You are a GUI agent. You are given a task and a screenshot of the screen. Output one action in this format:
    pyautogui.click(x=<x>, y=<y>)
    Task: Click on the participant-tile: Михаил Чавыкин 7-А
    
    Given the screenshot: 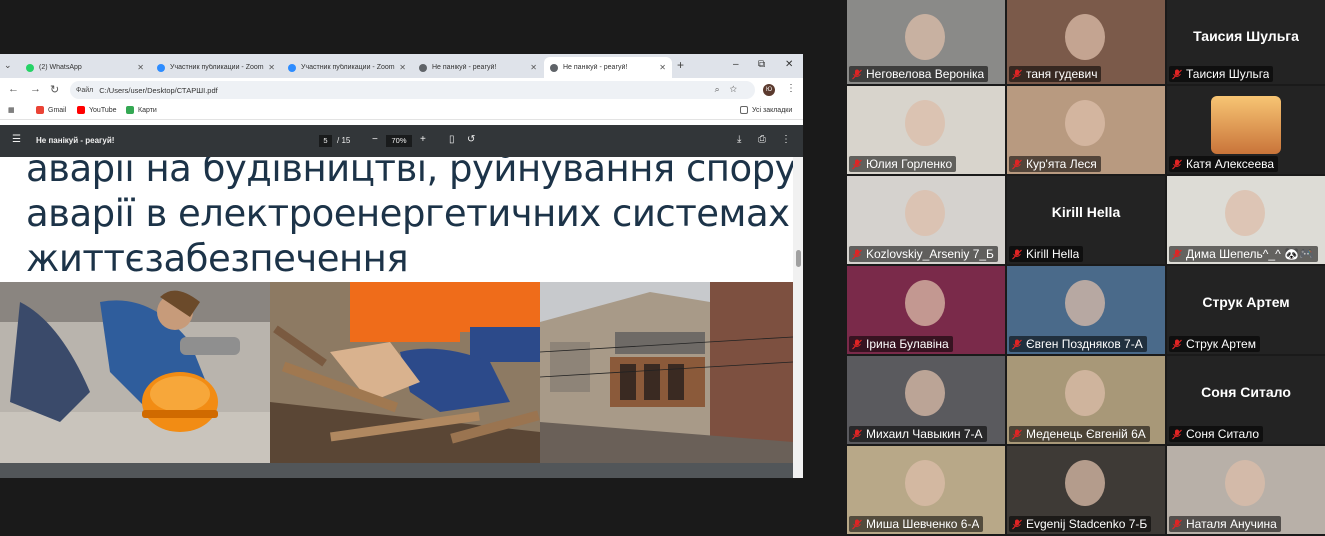 What is the action you would take?
    pyautogui.click(x=926, y=400)
    